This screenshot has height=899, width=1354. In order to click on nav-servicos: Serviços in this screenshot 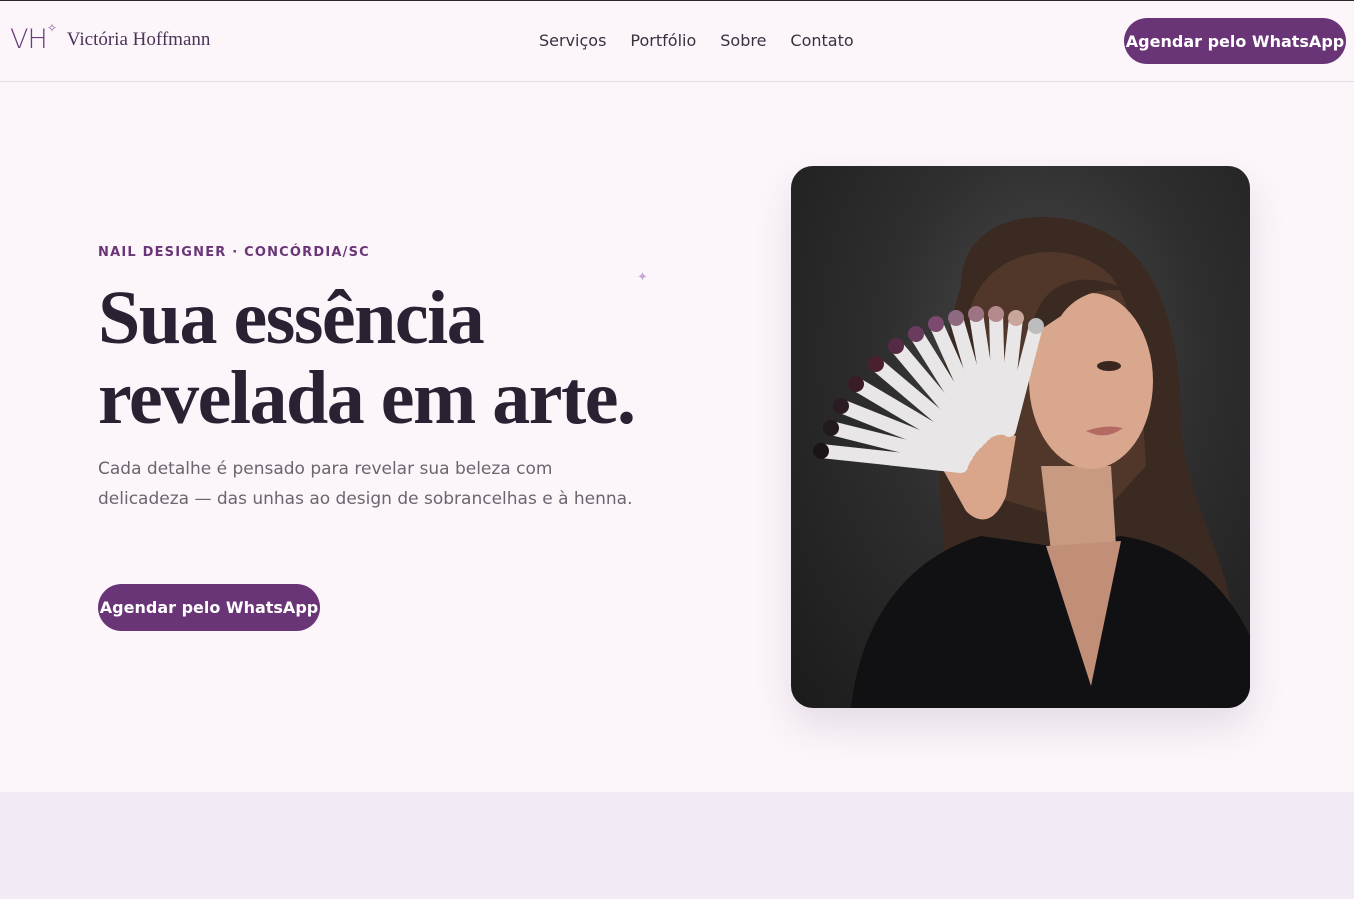, I will do `click(572, 41)`.